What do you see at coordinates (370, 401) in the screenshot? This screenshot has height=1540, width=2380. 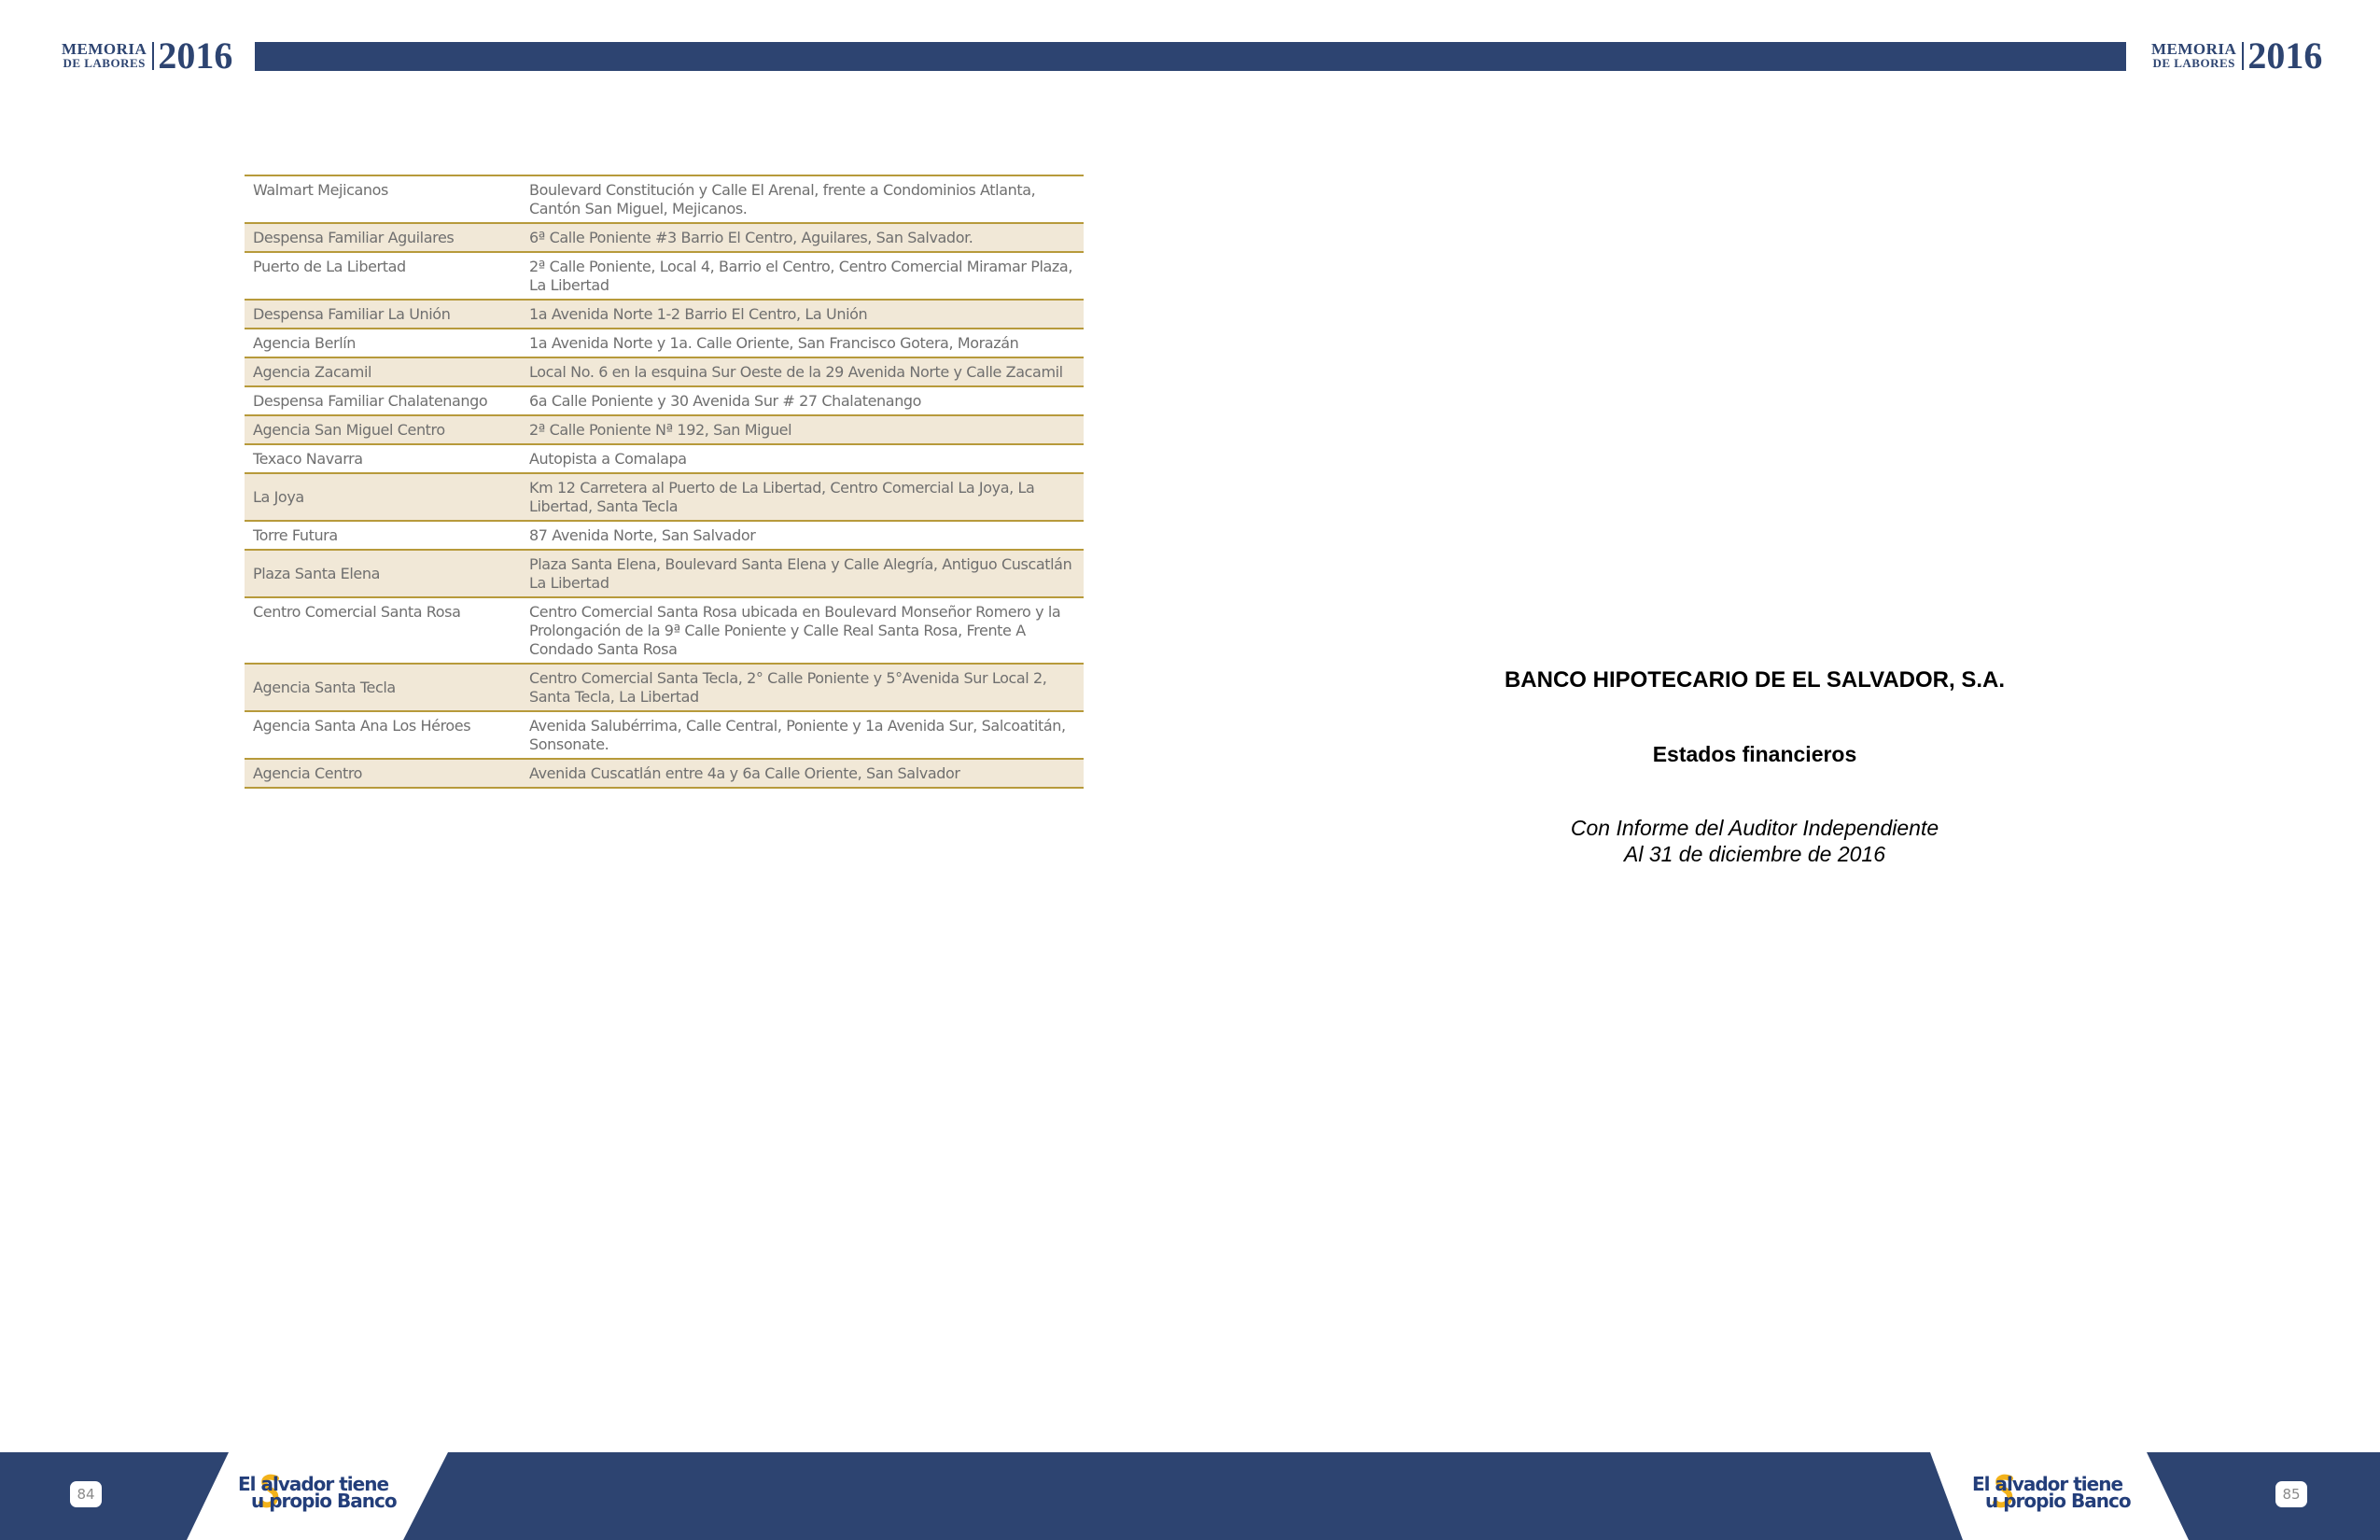 I see `branch-name-cell: Despensa Familiar Chalatenango` at bounding box center [370, 401].